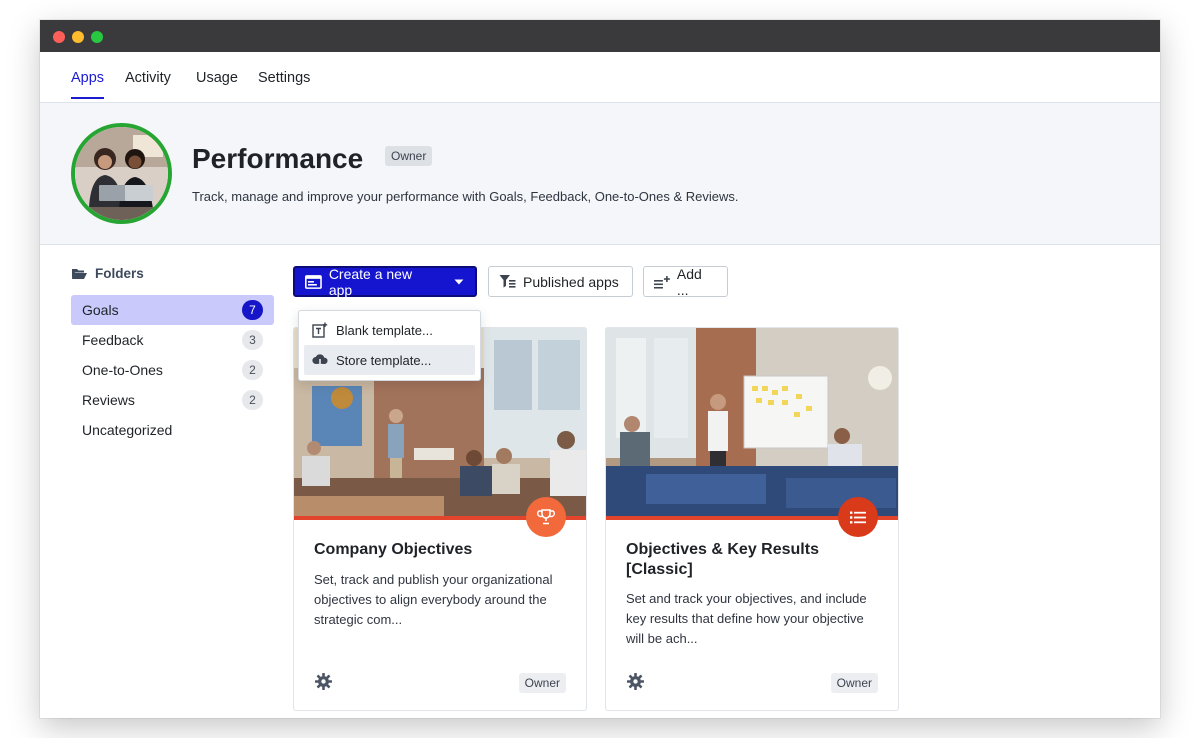 Image resolution: width=1200 pixels, height=738 pixels. Describe the element at coordinates (600, 36) in the screenshot. I see `window-titlebar` at that location.